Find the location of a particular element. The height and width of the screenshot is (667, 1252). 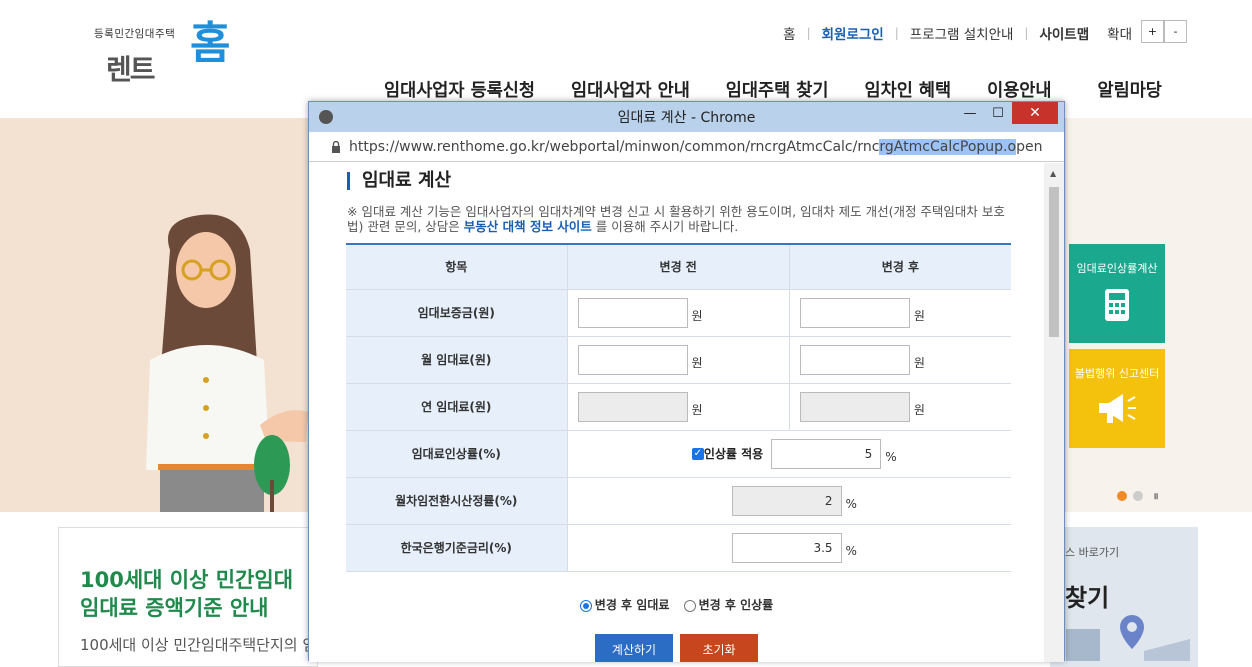

topnav-sitemap: 사이트맵 is located at coordinates (1064, 33).